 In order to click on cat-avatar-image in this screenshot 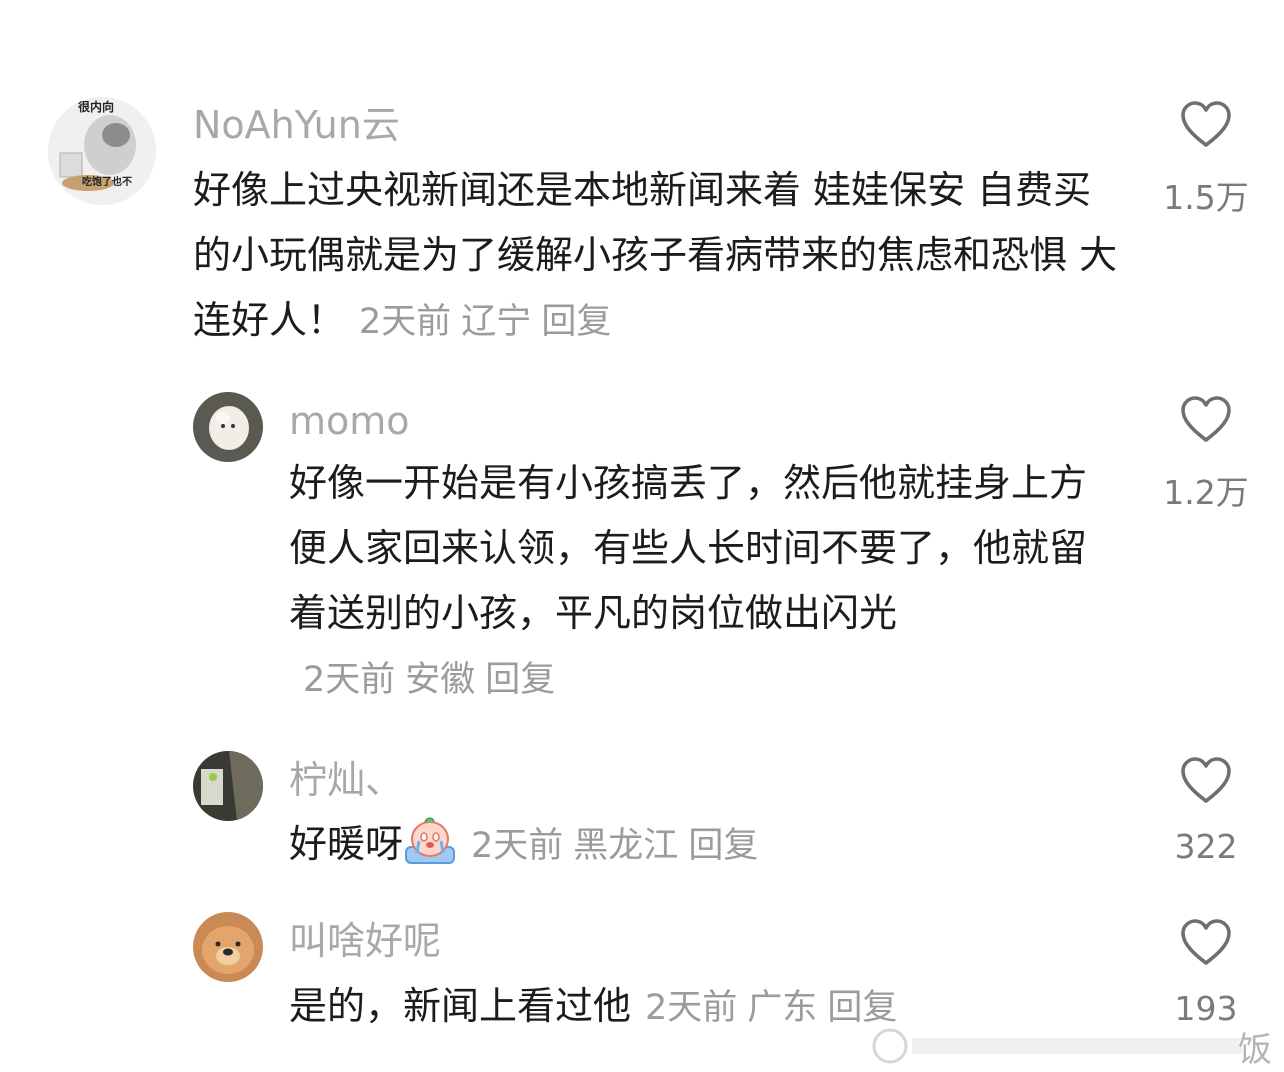, I will do `click(228, 427)`.